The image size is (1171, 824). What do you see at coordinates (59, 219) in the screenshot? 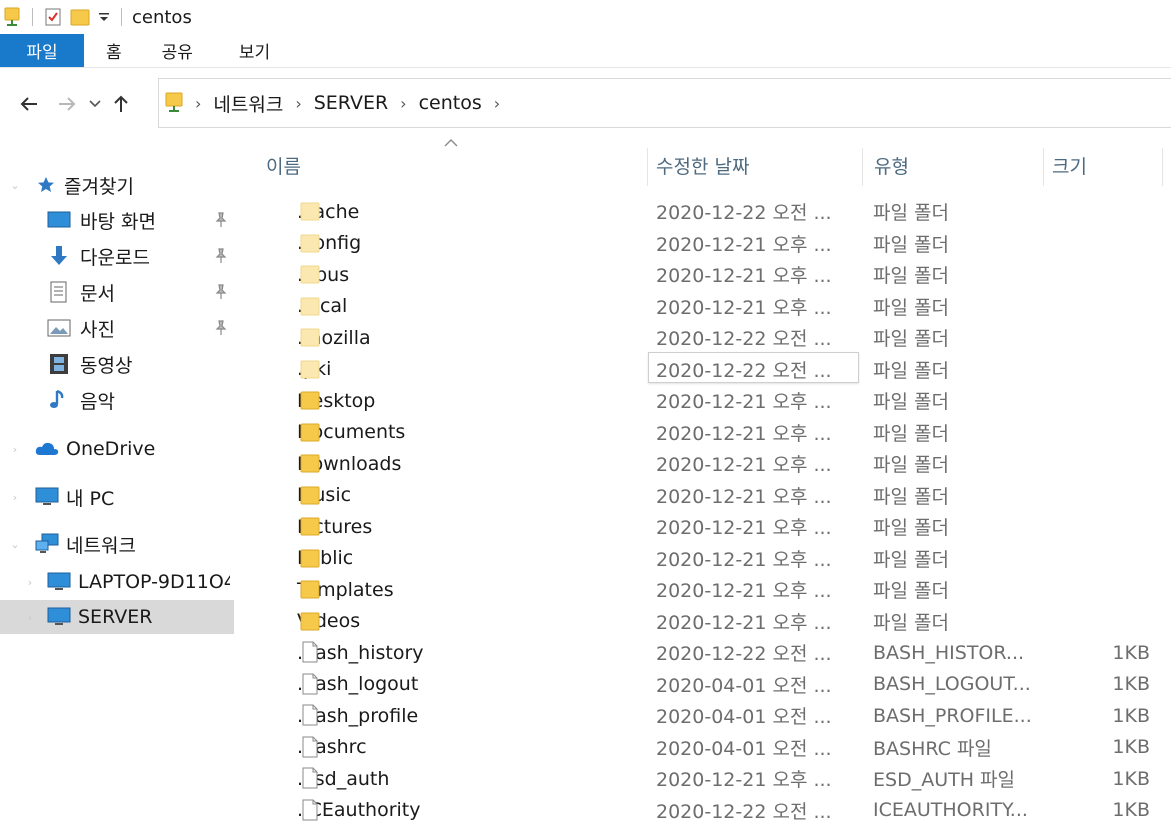
I see `desktop-icon` at bounding box center [59, 219].